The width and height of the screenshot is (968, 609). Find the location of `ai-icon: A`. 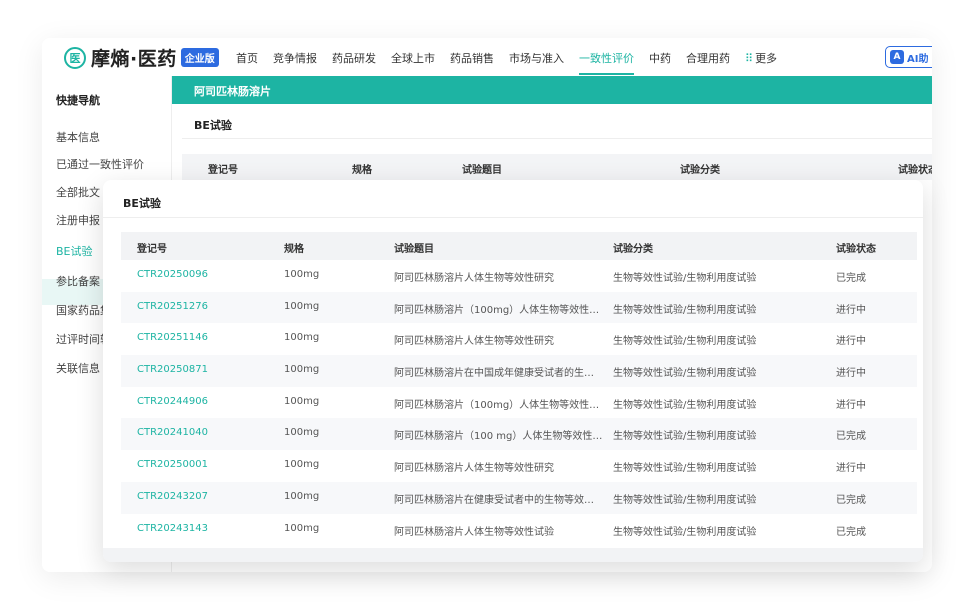

ai-icon: A is located at coordinates (897, 57).